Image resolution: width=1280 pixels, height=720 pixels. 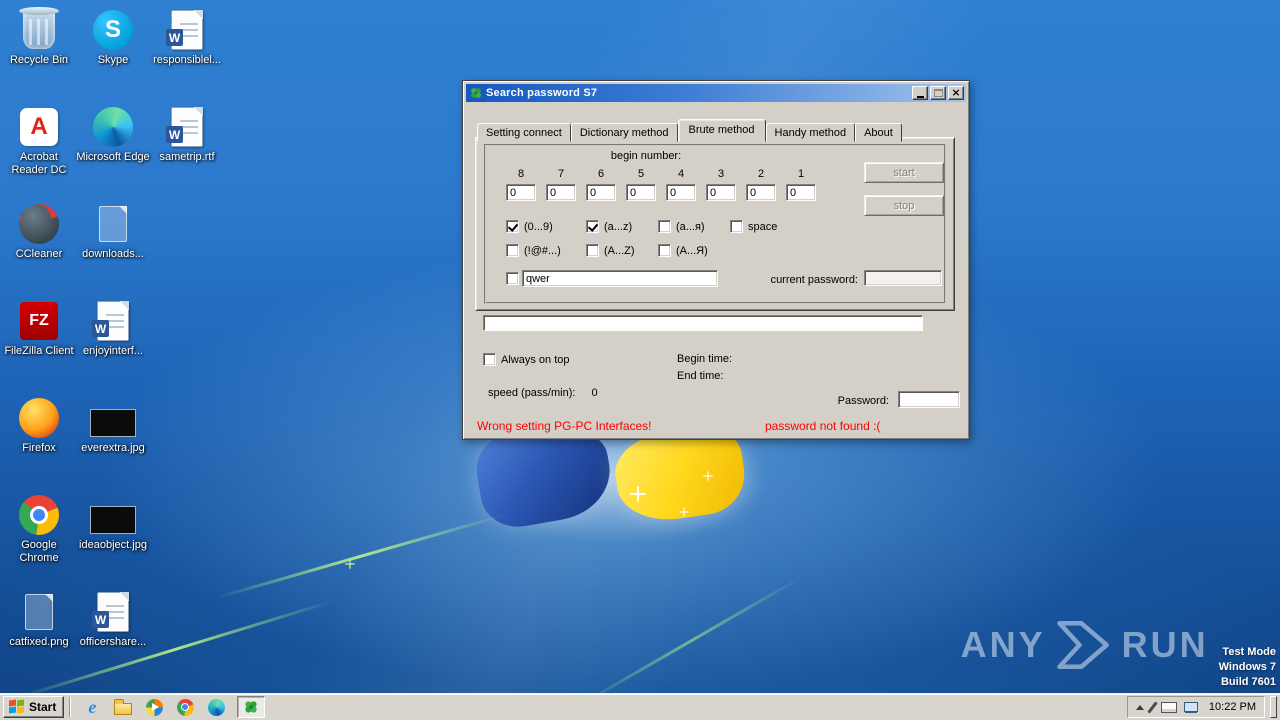 What do you see at coordinates (640, 706) in the screenshot?
I see `taskbar: Start e 10:22 PM` at bounding box center [640, 706].